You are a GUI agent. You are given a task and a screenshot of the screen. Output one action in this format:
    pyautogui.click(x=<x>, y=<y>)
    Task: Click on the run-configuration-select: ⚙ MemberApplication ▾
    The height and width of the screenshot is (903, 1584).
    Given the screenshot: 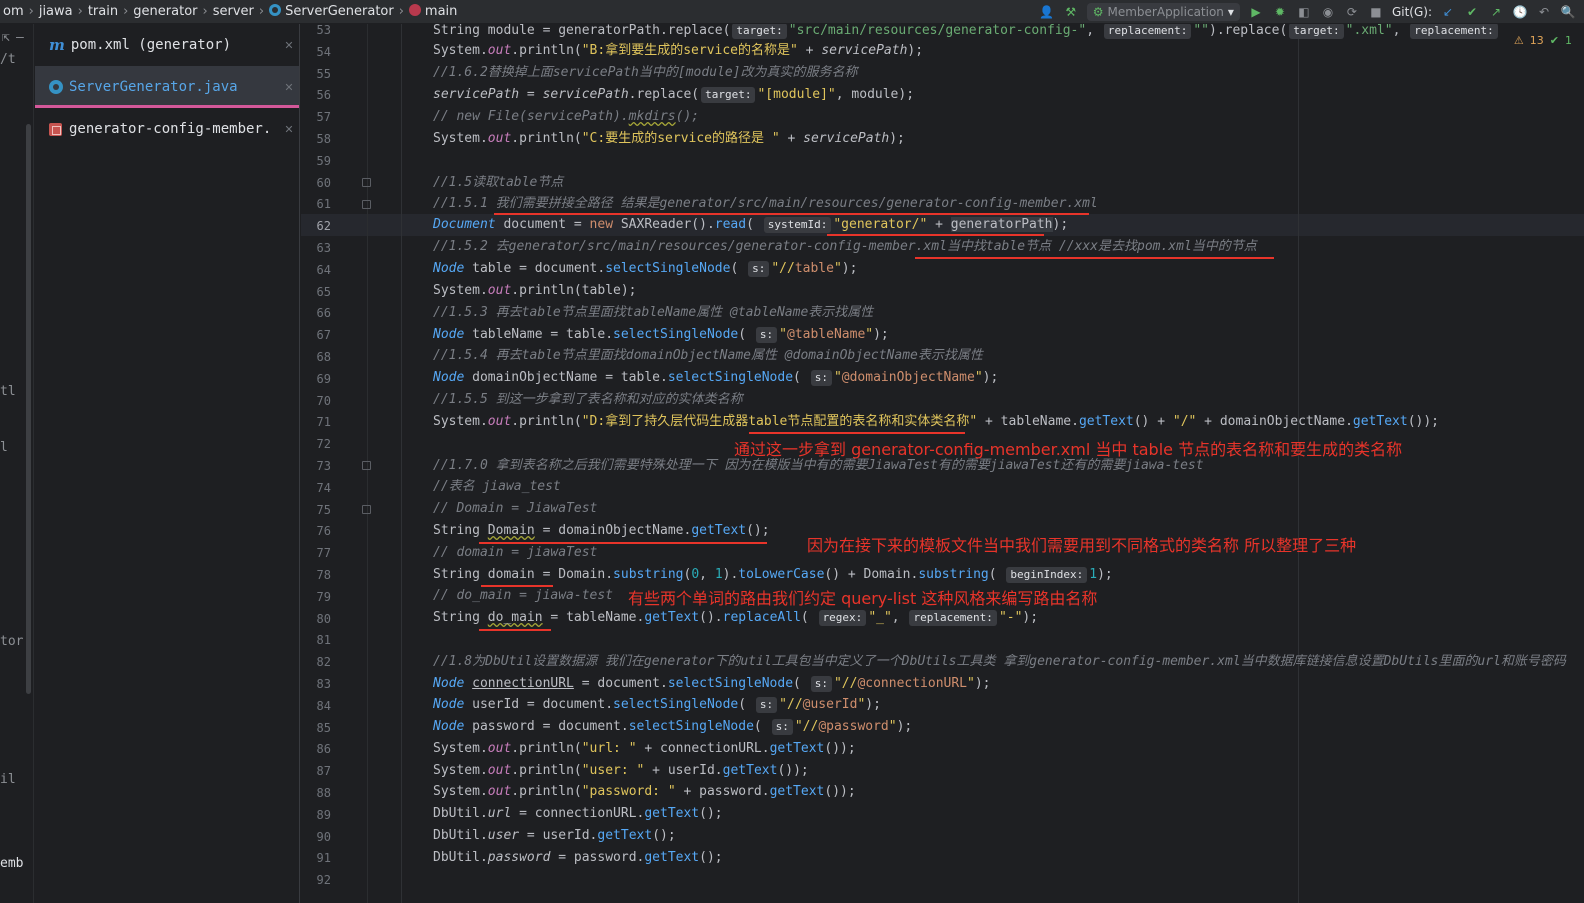 What is the action you would take?
    pyautogui.click(x=1163, y=12)
    